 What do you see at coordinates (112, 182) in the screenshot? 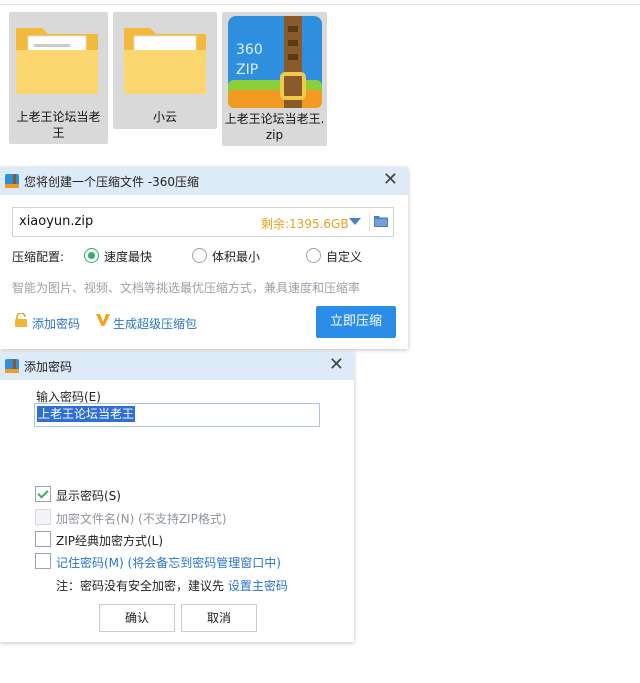
I see `dialog-title: 您将创建一个压缩文件 -360压缩` at bounding box center [112, 182].